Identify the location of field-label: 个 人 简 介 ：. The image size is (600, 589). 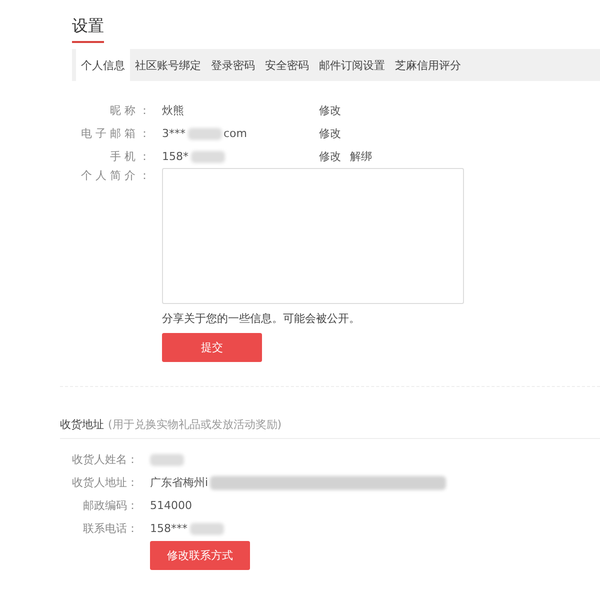
(115, 175).